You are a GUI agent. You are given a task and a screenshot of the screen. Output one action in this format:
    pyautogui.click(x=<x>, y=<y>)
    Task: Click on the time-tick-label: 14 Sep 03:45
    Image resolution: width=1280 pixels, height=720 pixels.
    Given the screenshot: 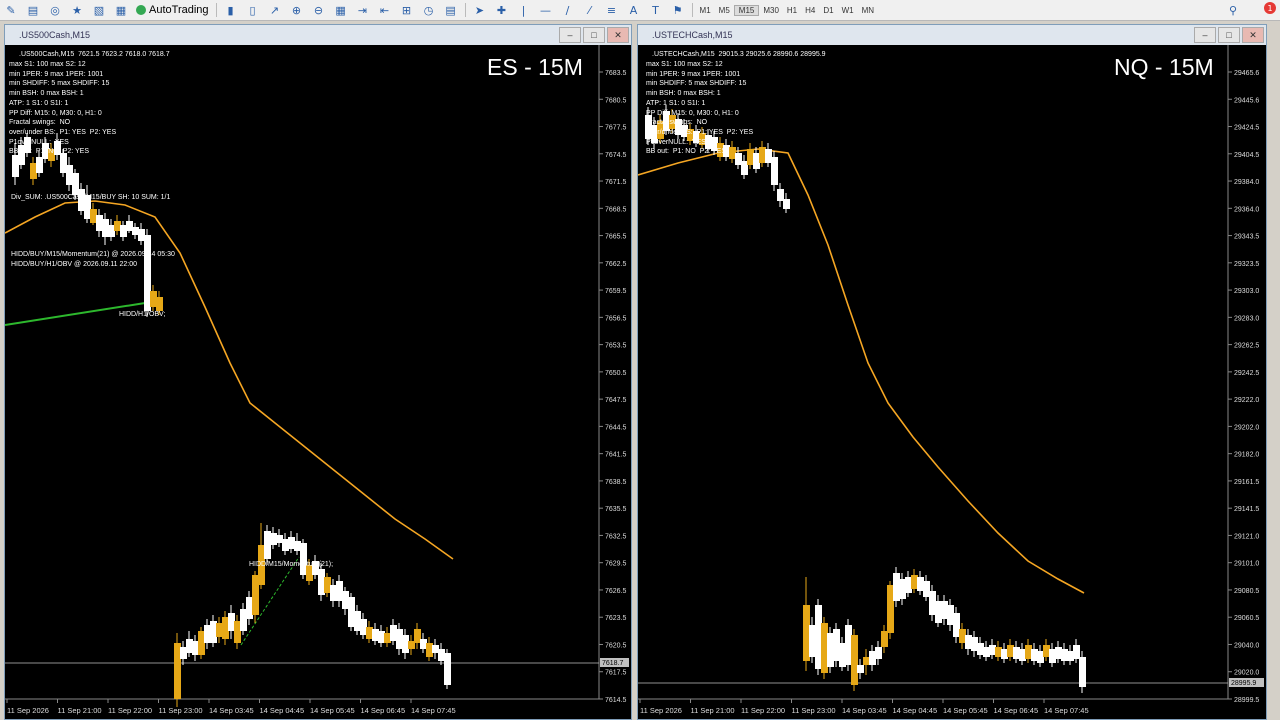 What is the action you would take?
    pyautogui.click(x=231, y=710)
    